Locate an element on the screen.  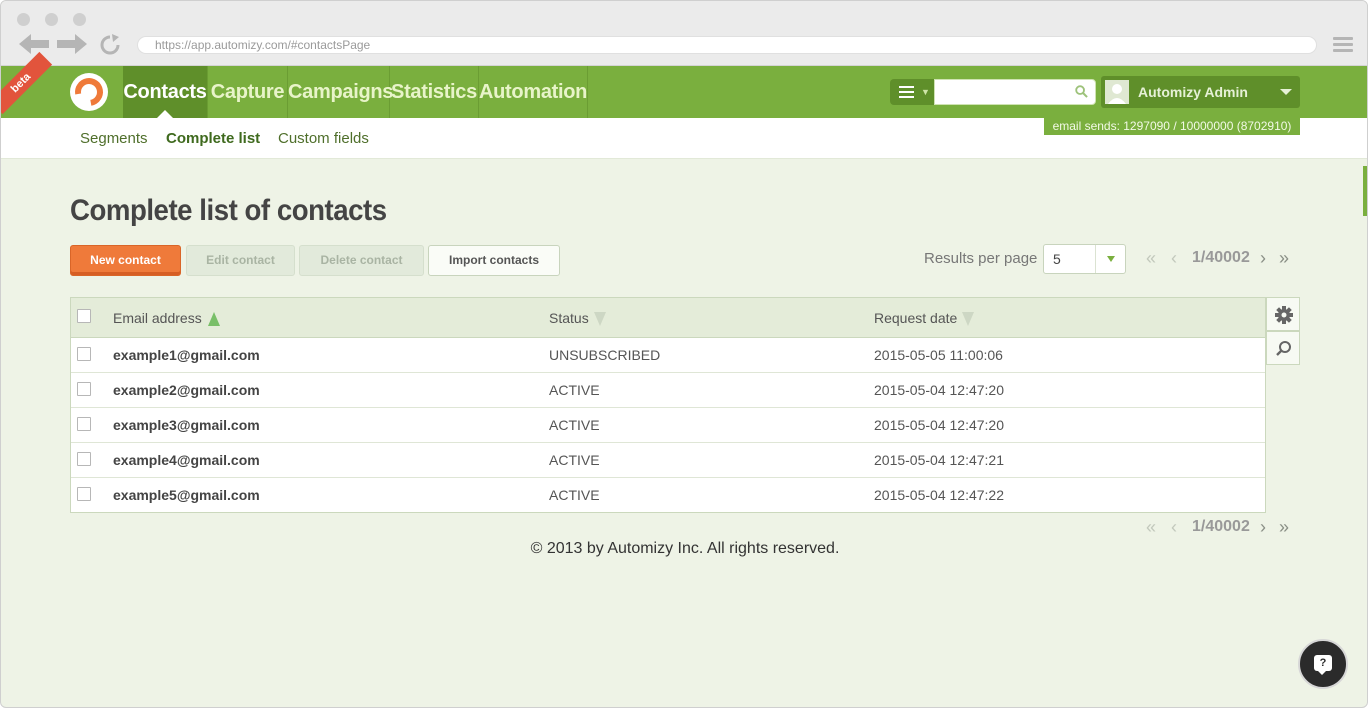
search-input is located at coordinates (1006, 92).